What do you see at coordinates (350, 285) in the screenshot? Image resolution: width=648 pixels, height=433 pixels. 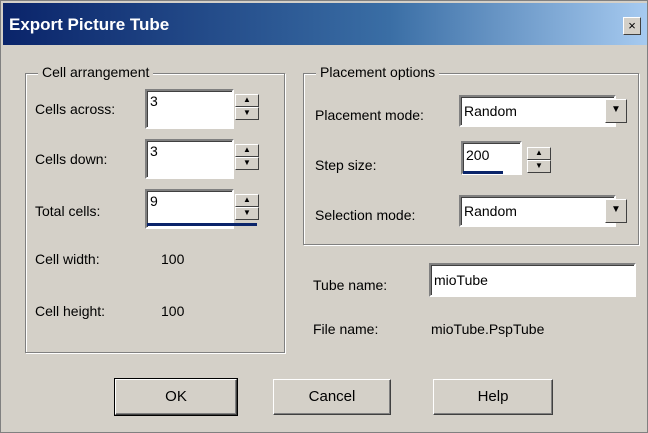 I see `tube-name-label: Tube name:` at bounding box center [350, 285].